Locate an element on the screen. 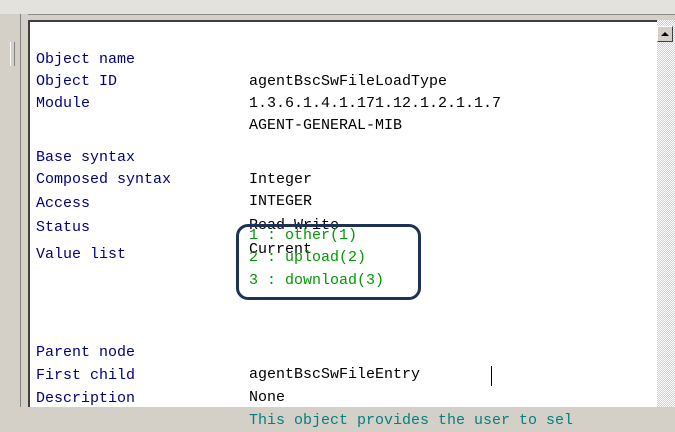 This screenshot has height=432, width=675. scroll-up-arrow-icon is located at coordinates (665, 34).